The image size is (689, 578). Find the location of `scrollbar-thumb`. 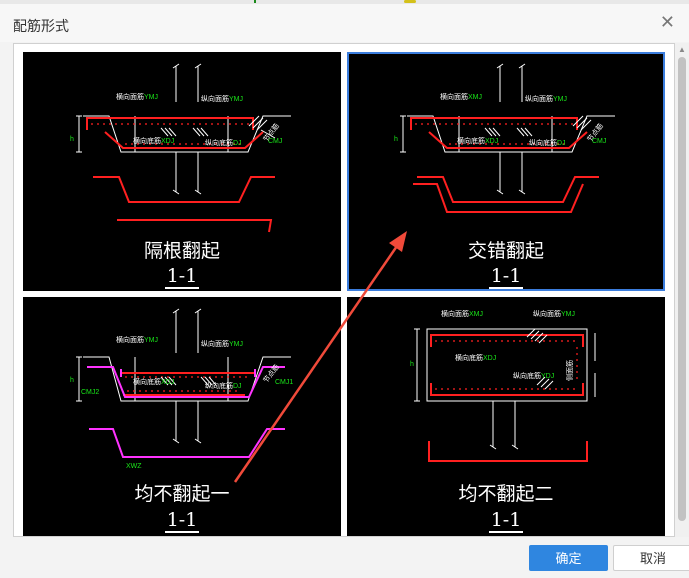

scrollbar-thumb is located at coordinates (682, 289).